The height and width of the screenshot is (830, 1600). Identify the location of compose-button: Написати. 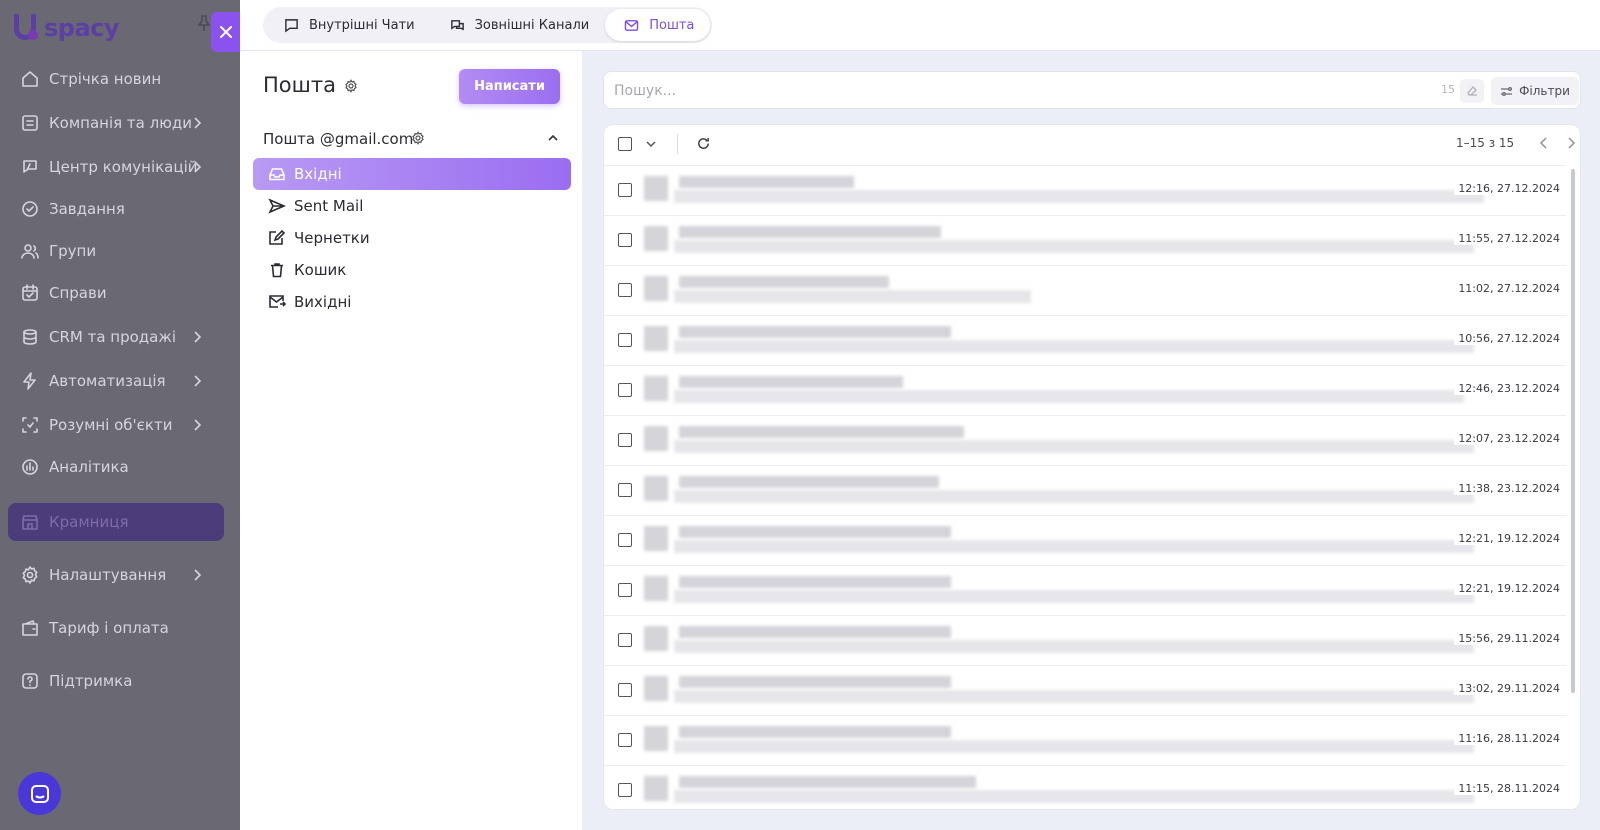
(509, 86).